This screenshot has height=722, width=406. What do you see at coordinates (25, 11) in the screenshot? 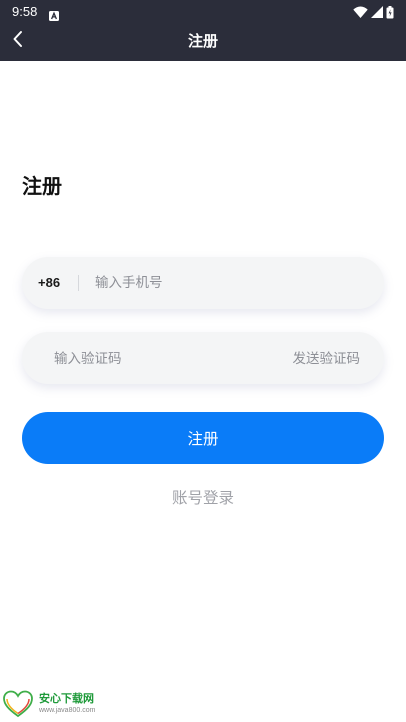
I see `status-time: 9:58` at bounding box center [25, 11].